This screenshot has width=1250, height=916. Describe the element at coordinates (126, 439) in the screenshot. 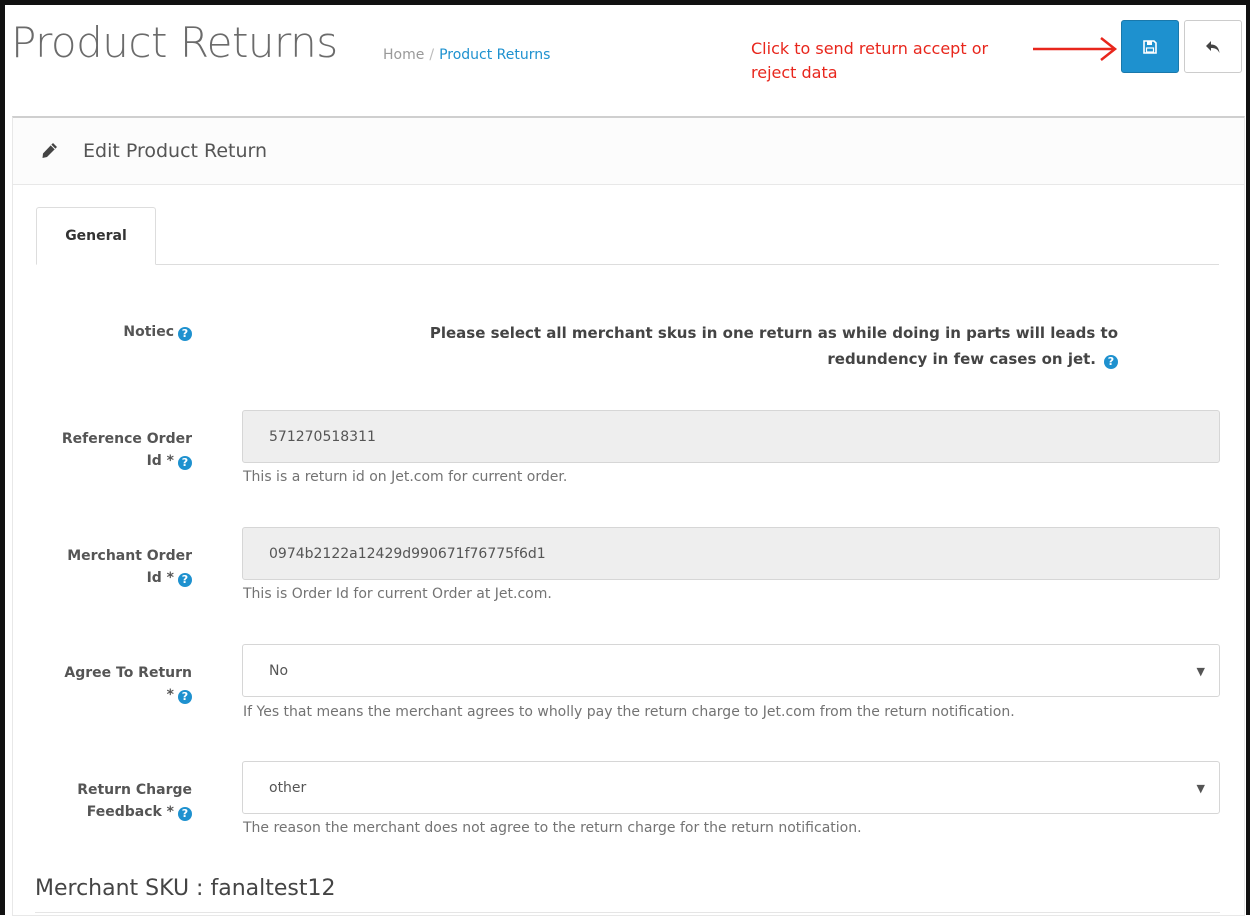

I see `reference-order-id-label-line-1: Reference Order` at that location.